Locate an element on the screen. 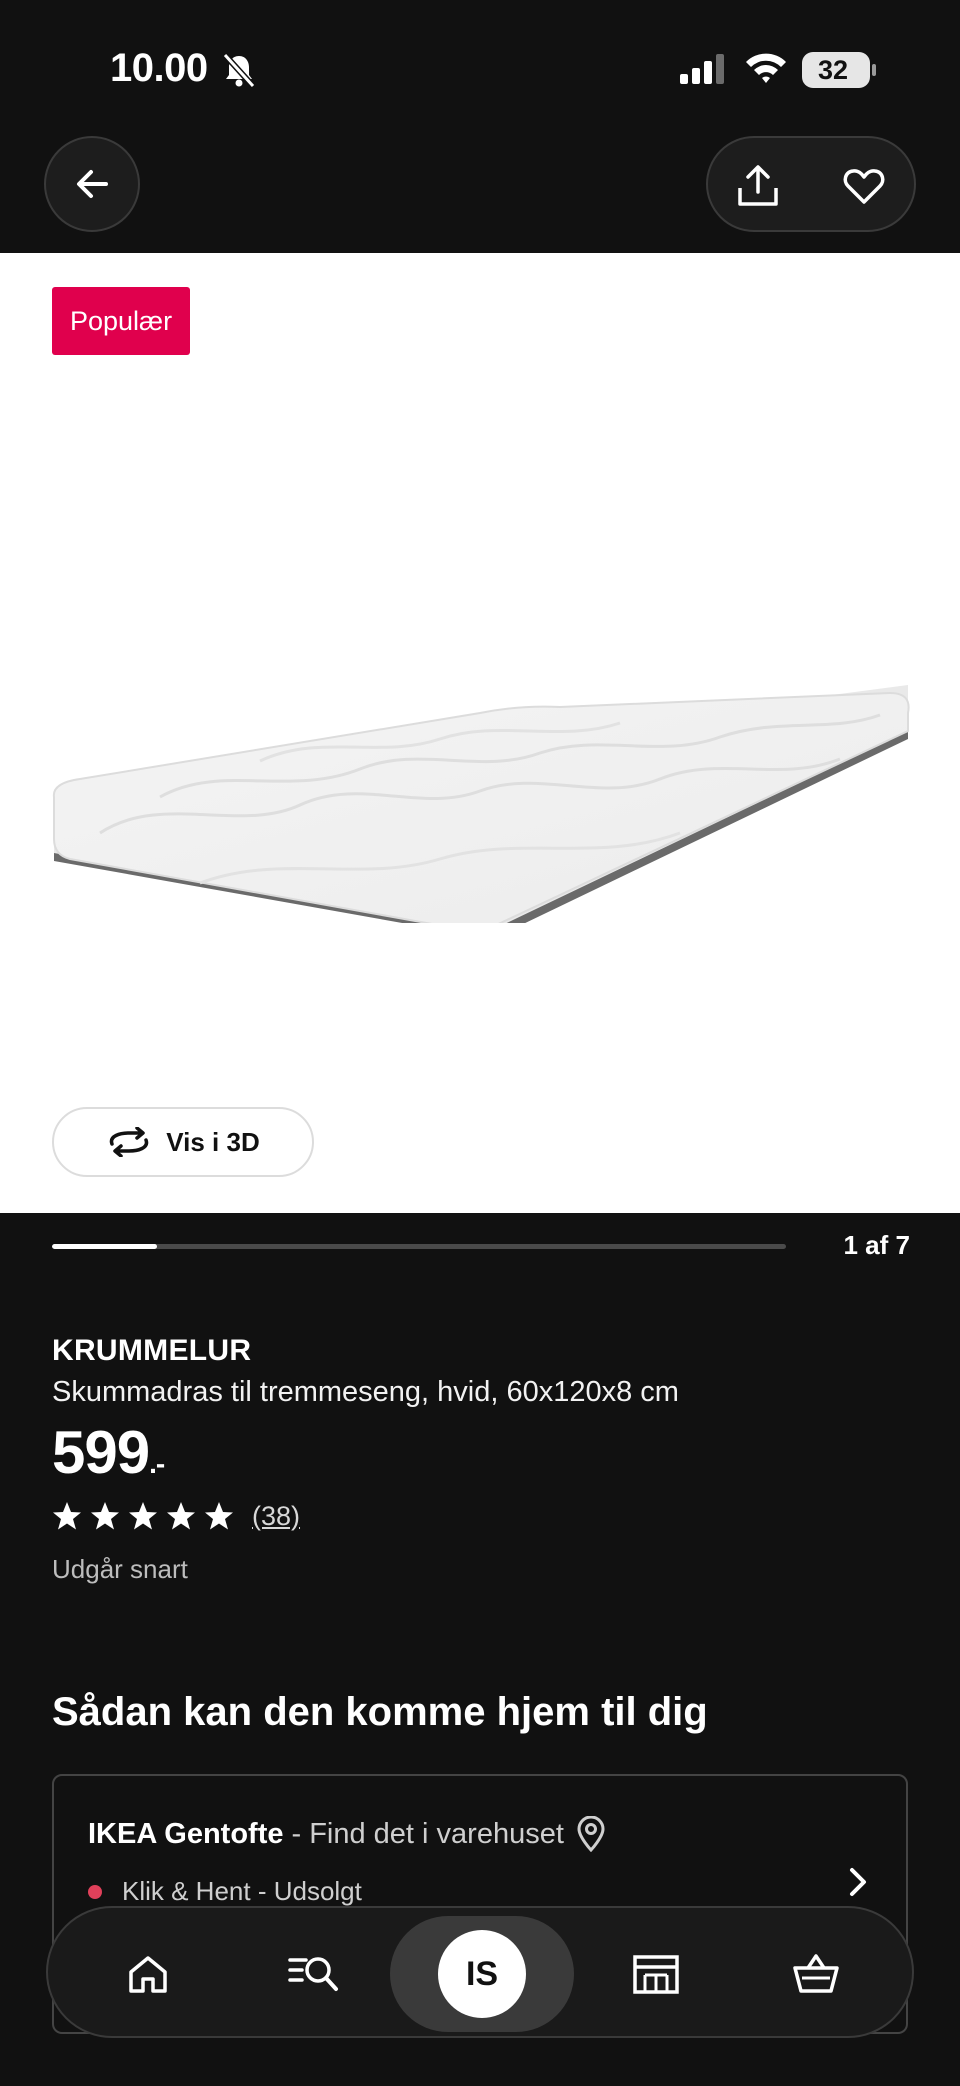 The height and width of the screenshot is (2086, 960). header-actions is located at coordinates (811, 184).